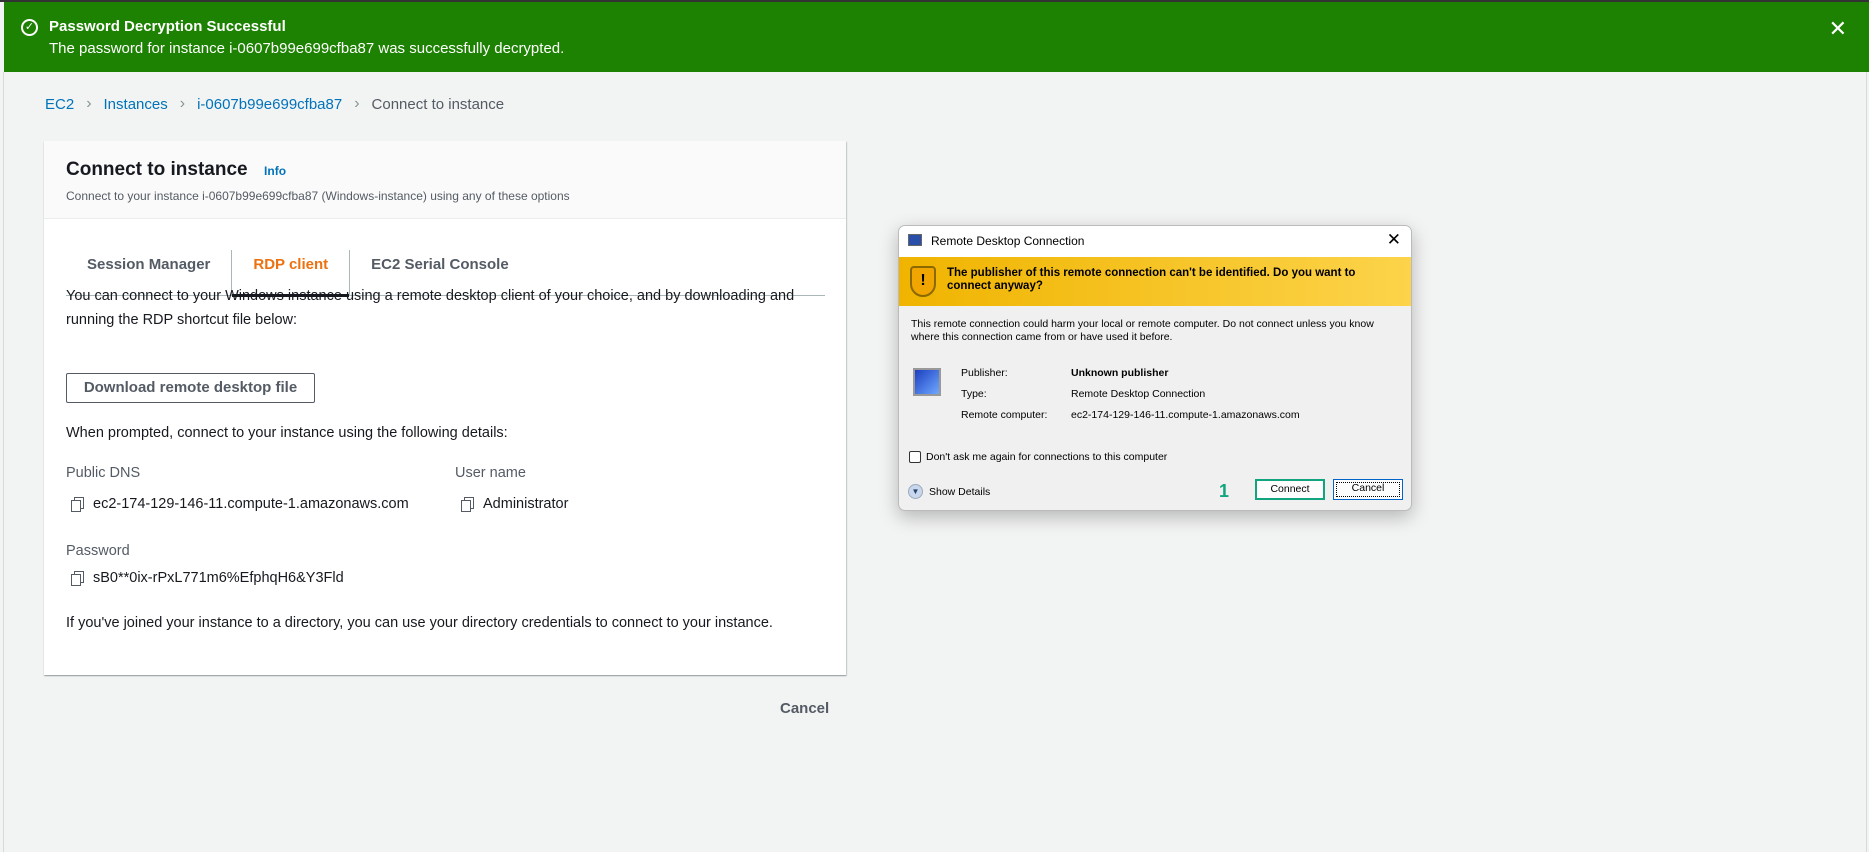  I want to click on password-label: Password, so click(98, 551).